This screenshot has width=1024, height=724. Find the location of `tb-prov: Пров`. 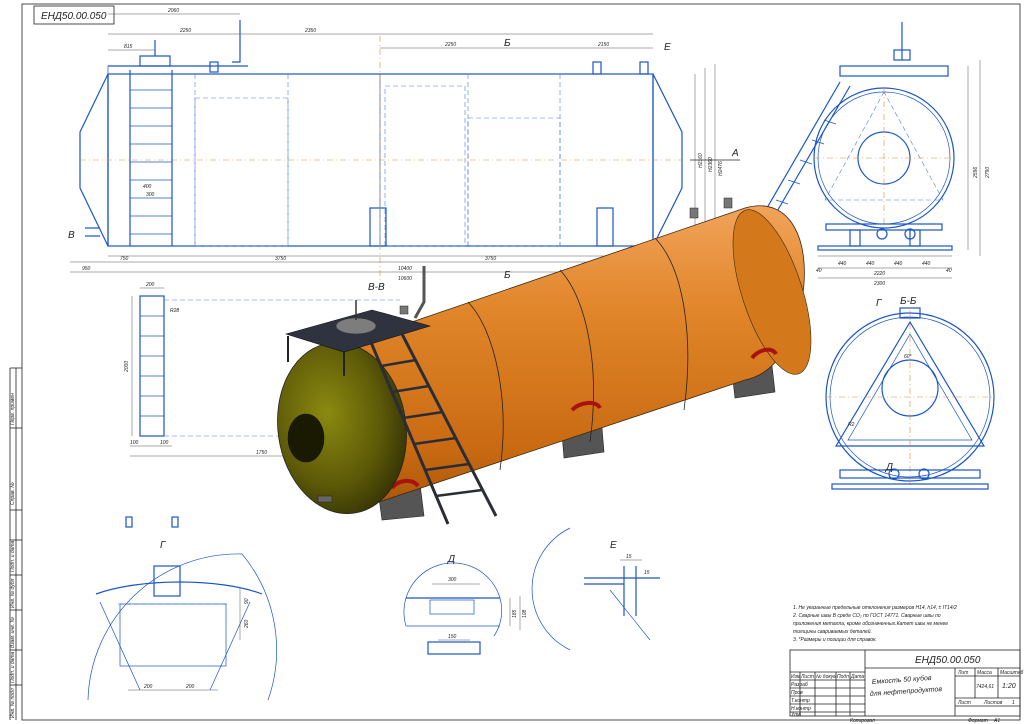

tb-prov: Пров is located at coordinates (797, 693).